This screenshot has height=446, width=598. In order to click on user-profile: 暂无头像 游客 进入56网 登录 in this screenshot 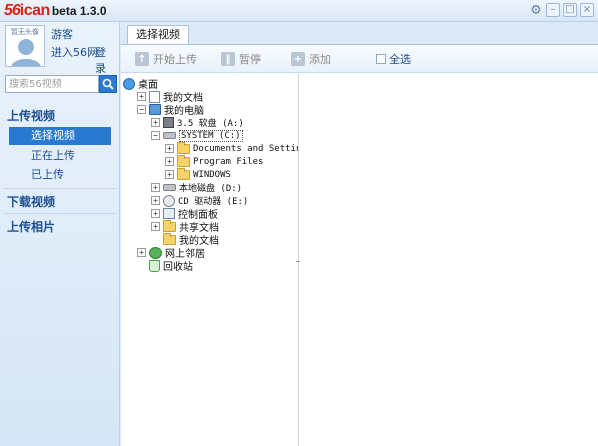, I will do `click(60, 50)`.